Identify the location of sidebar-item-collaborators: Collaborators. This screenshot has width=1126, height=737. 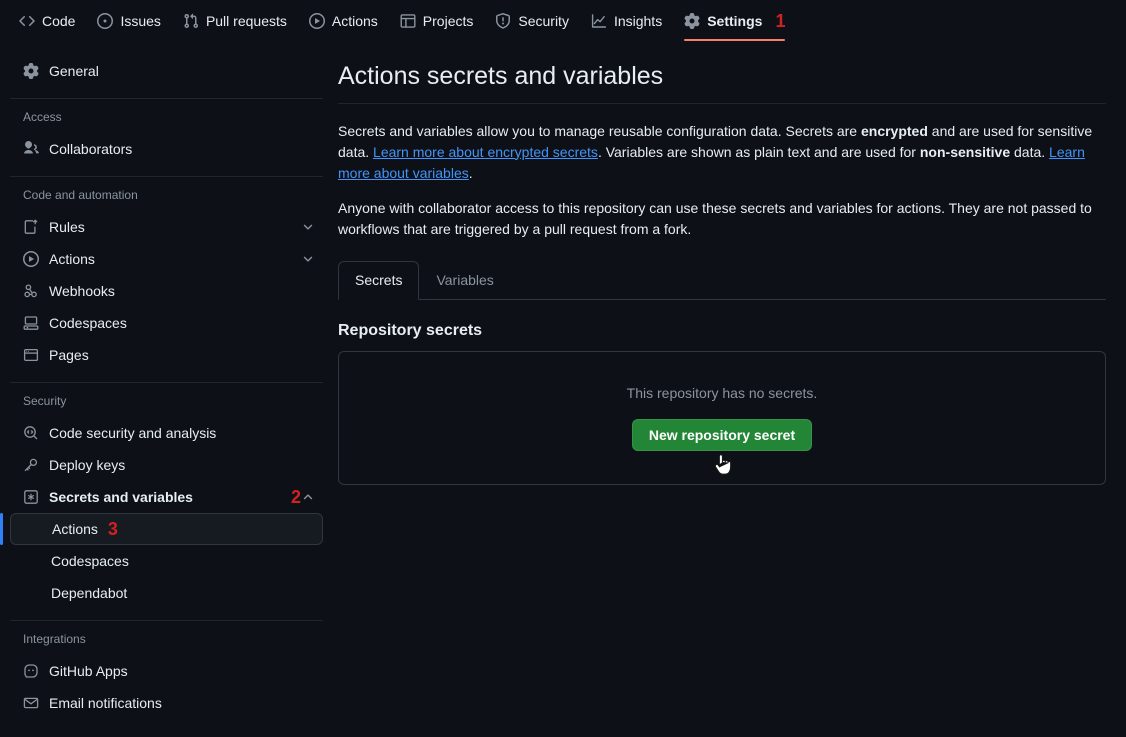
(166, 149).